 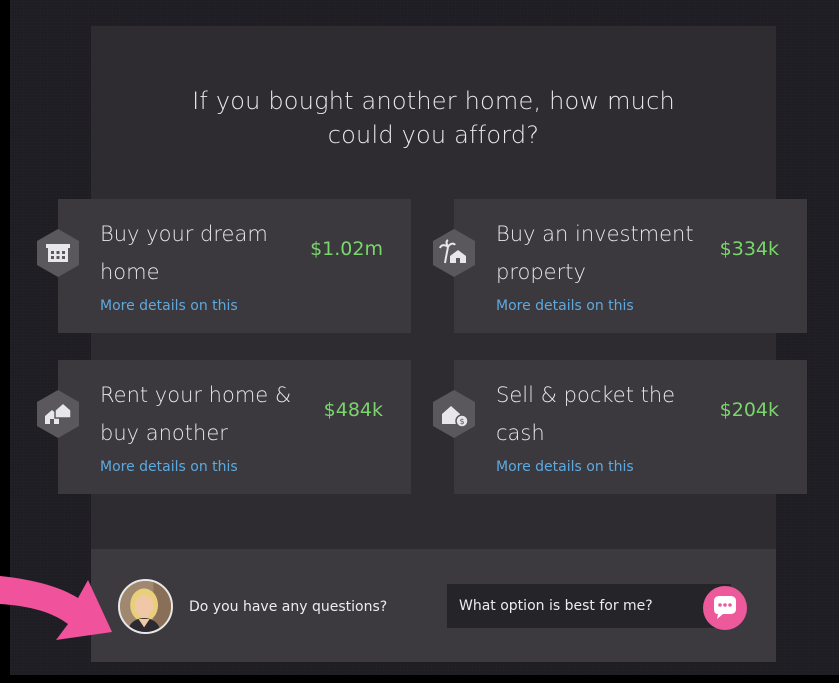 What do you see at coordinates (196, 395) in the screenshot?
I see `option-title-line-1: Rent your home &` at bounding box center [196, 395].